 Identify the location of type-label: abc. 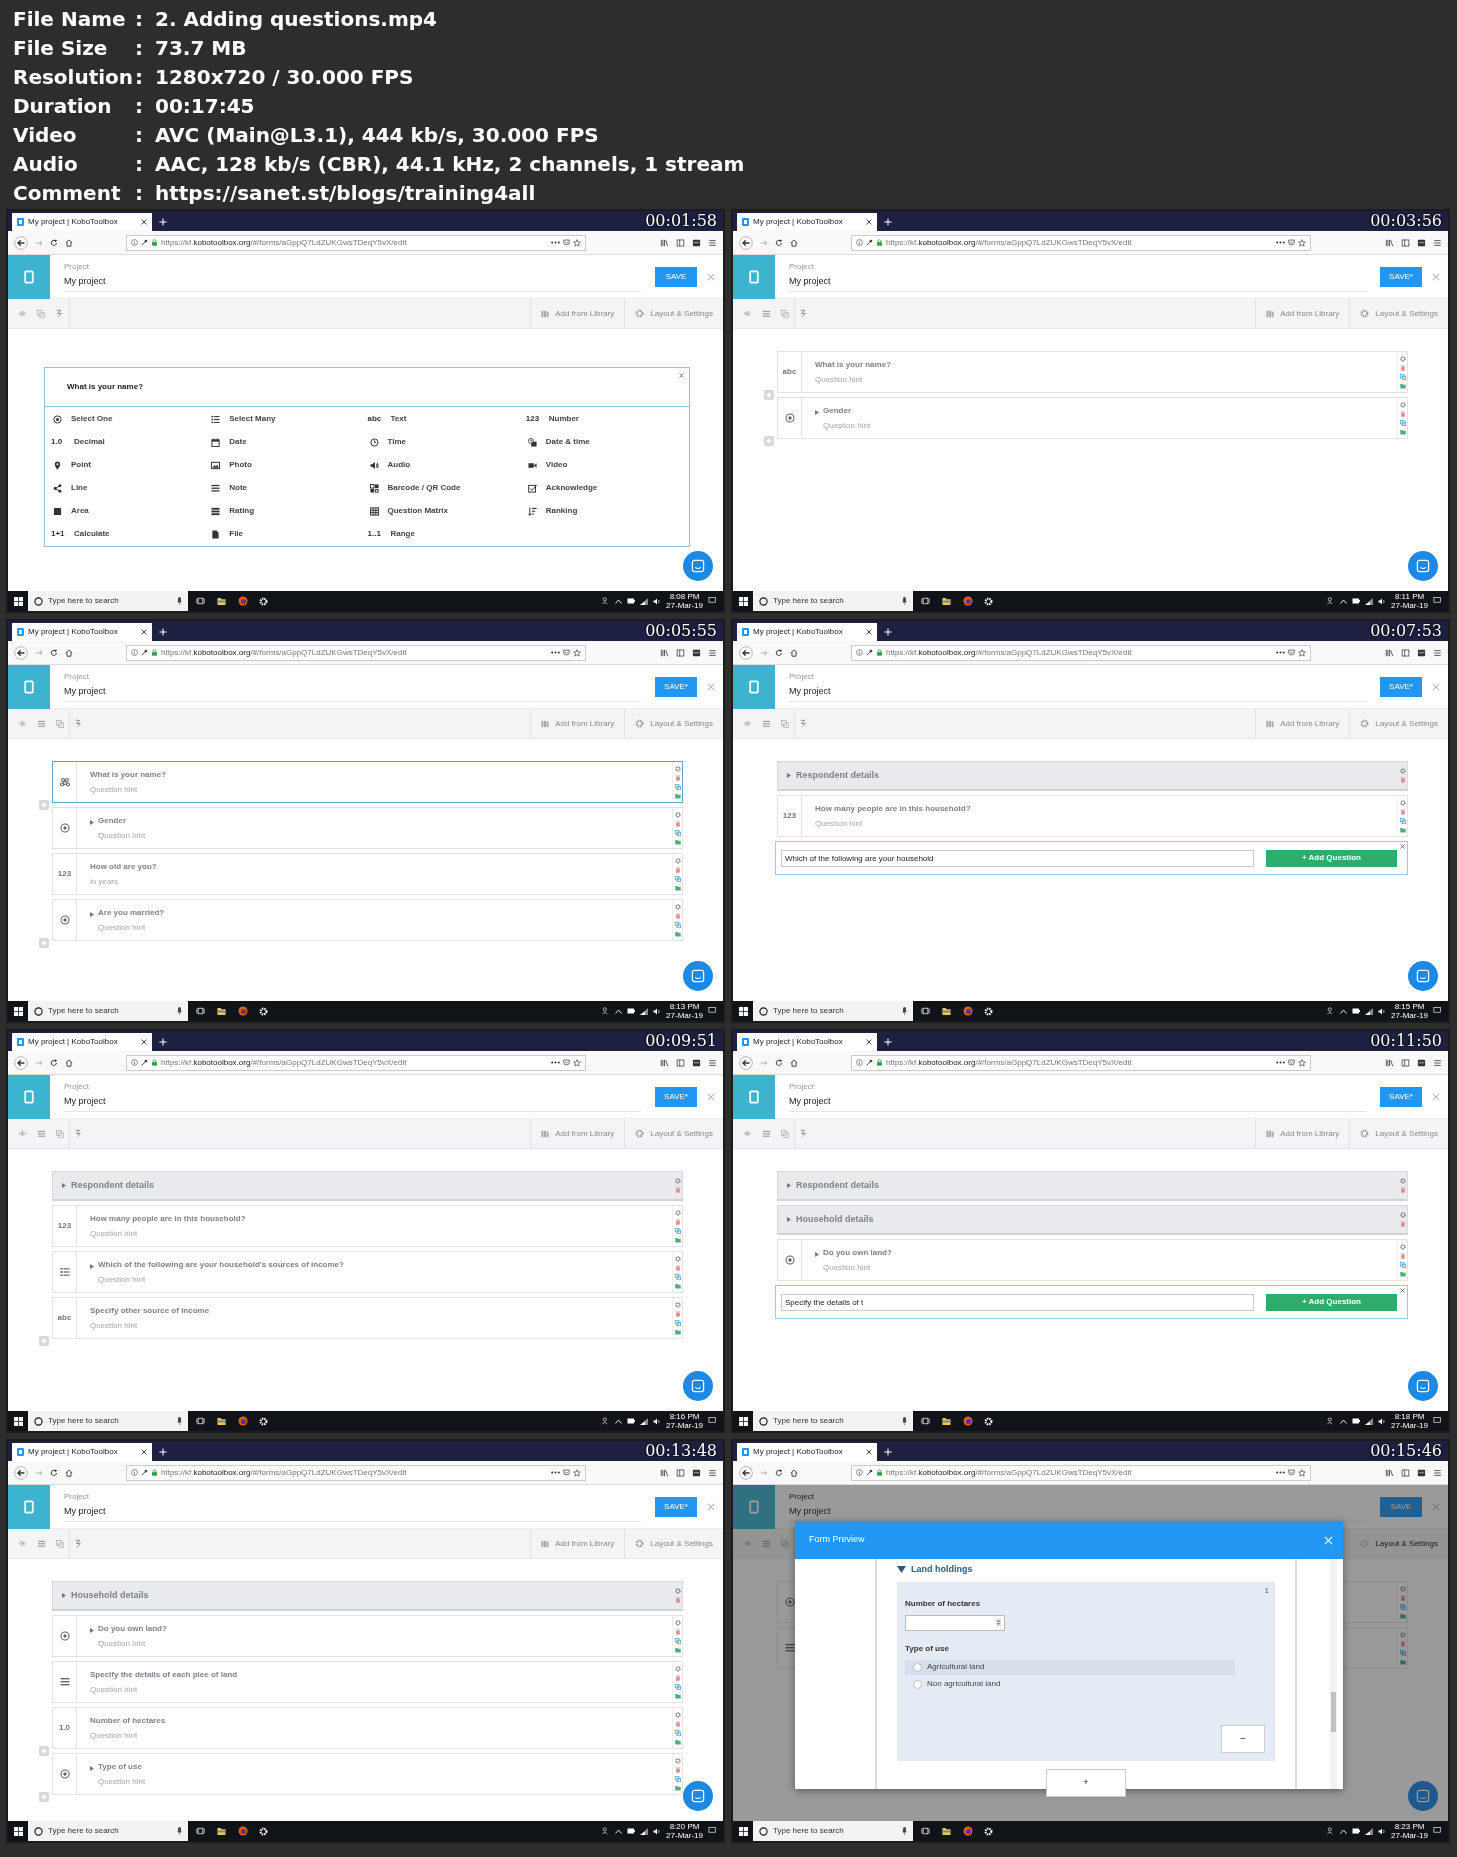
(64, 1318).